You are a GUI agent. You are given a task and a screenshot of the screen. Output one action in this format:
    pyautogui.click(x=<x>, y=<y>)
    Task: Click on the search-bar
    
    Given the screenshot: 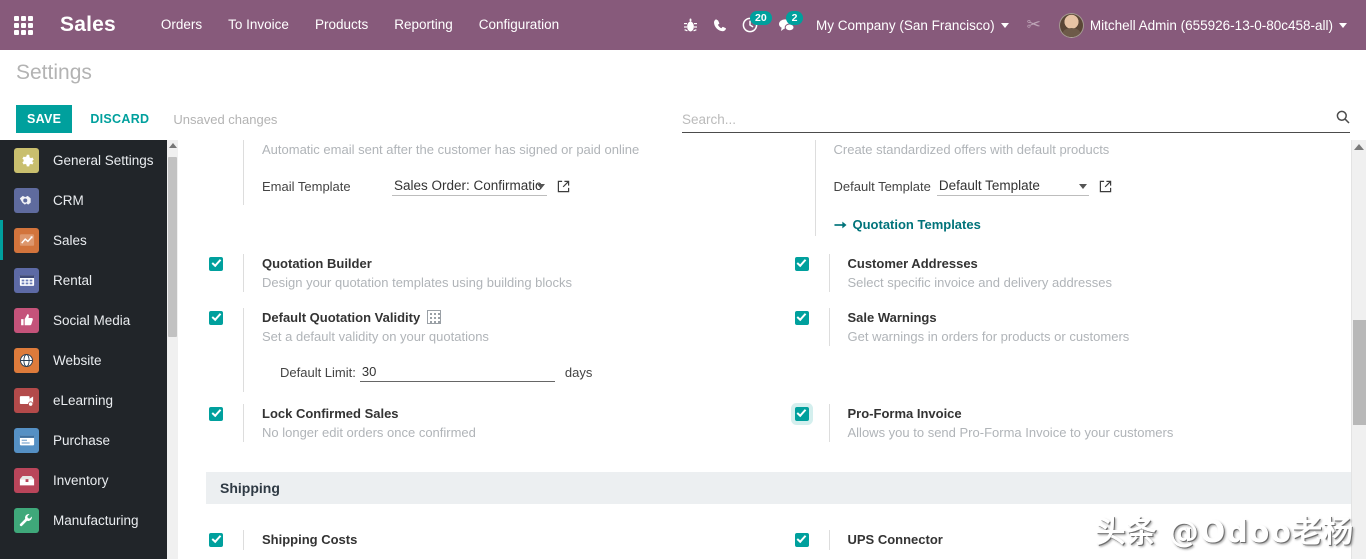 What is the action you would take?
    pyautogui.click(x=1016, y=121)
    